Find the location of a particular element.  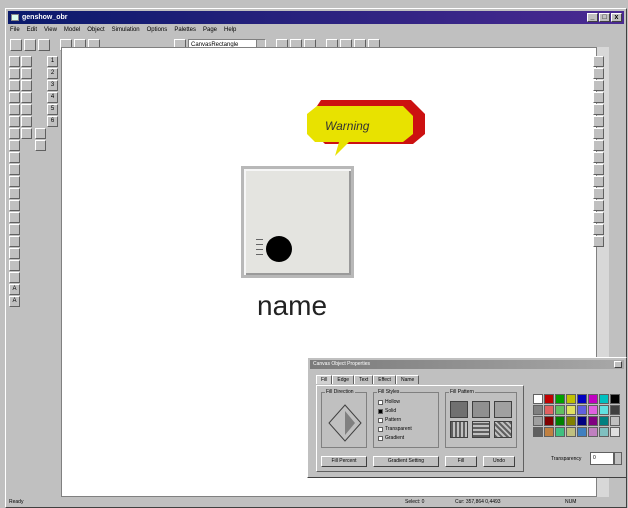

dialog-title-bar: Canvas Object Properties is located at coordinates (467, 364).